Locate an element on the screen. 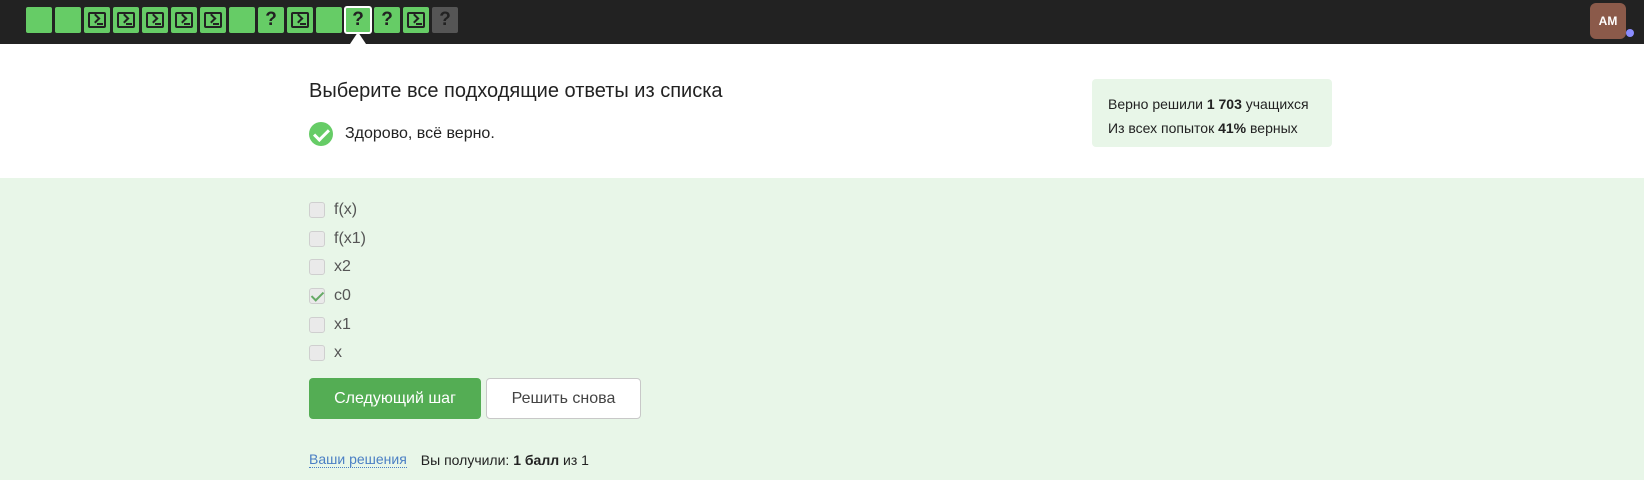 The width and height of the screenshot is (1644, 480). score-text: Вы получили: 1 балл из 1 is located at coordinates (505, 460).